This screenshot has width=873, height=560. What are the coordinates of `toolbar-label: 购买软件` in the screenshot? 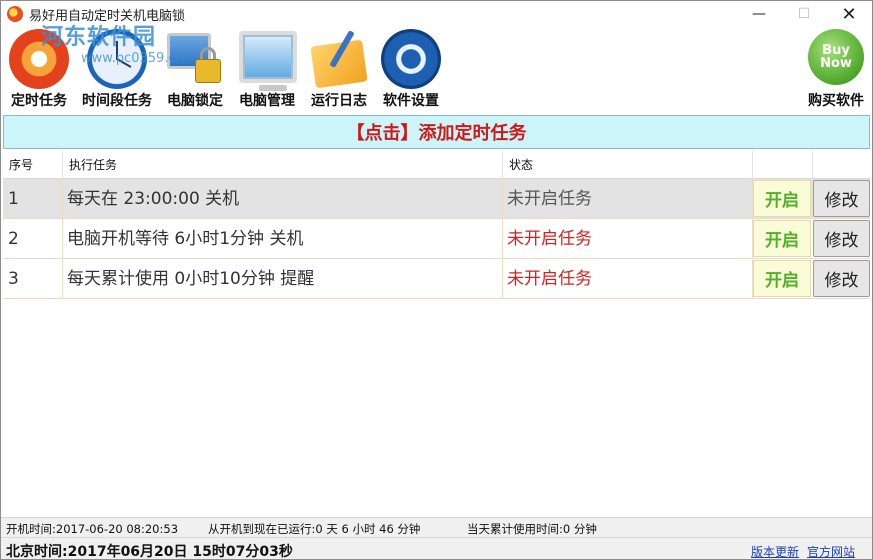 It's located at (836, 101).